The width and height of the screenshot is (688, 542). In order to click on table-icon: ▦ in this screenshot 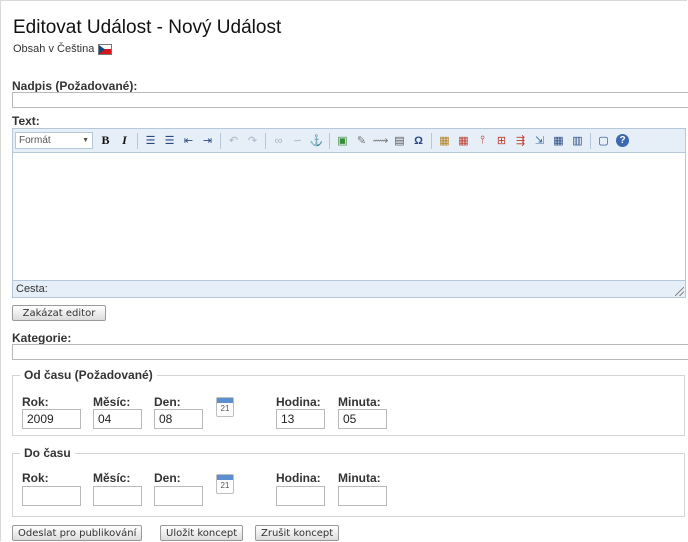, I will do `click(558, 140)`.